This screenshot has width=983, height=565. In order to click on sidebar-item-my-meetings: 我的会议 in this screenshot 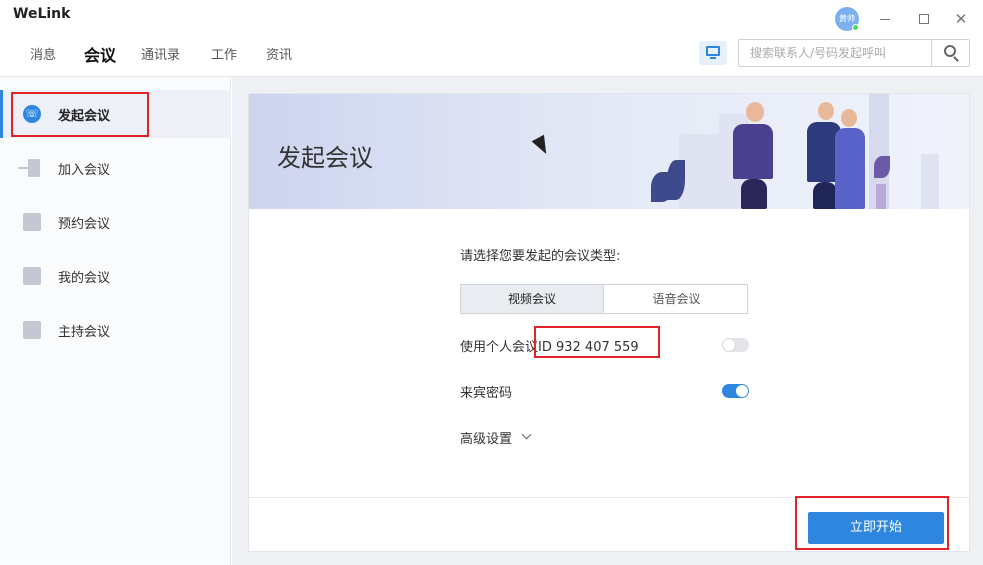, I will do `click(115, 276)`.